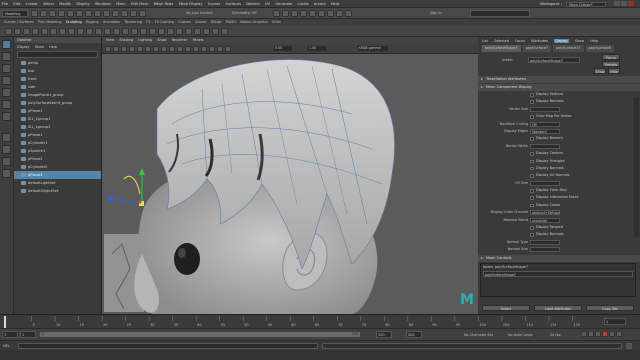  Describe the element at coordinates (231, 22) in the screenshot. I see `shelf-tab-mash: MASH` at that location.